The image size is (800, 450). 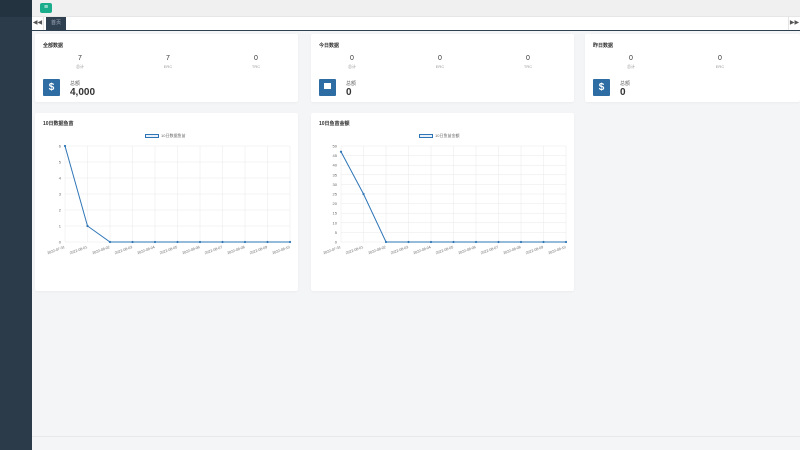 What do you see at coordinates (83, 92) in the screenshot?
I see `total-value: 4,000` at bounding box center [83, 92].